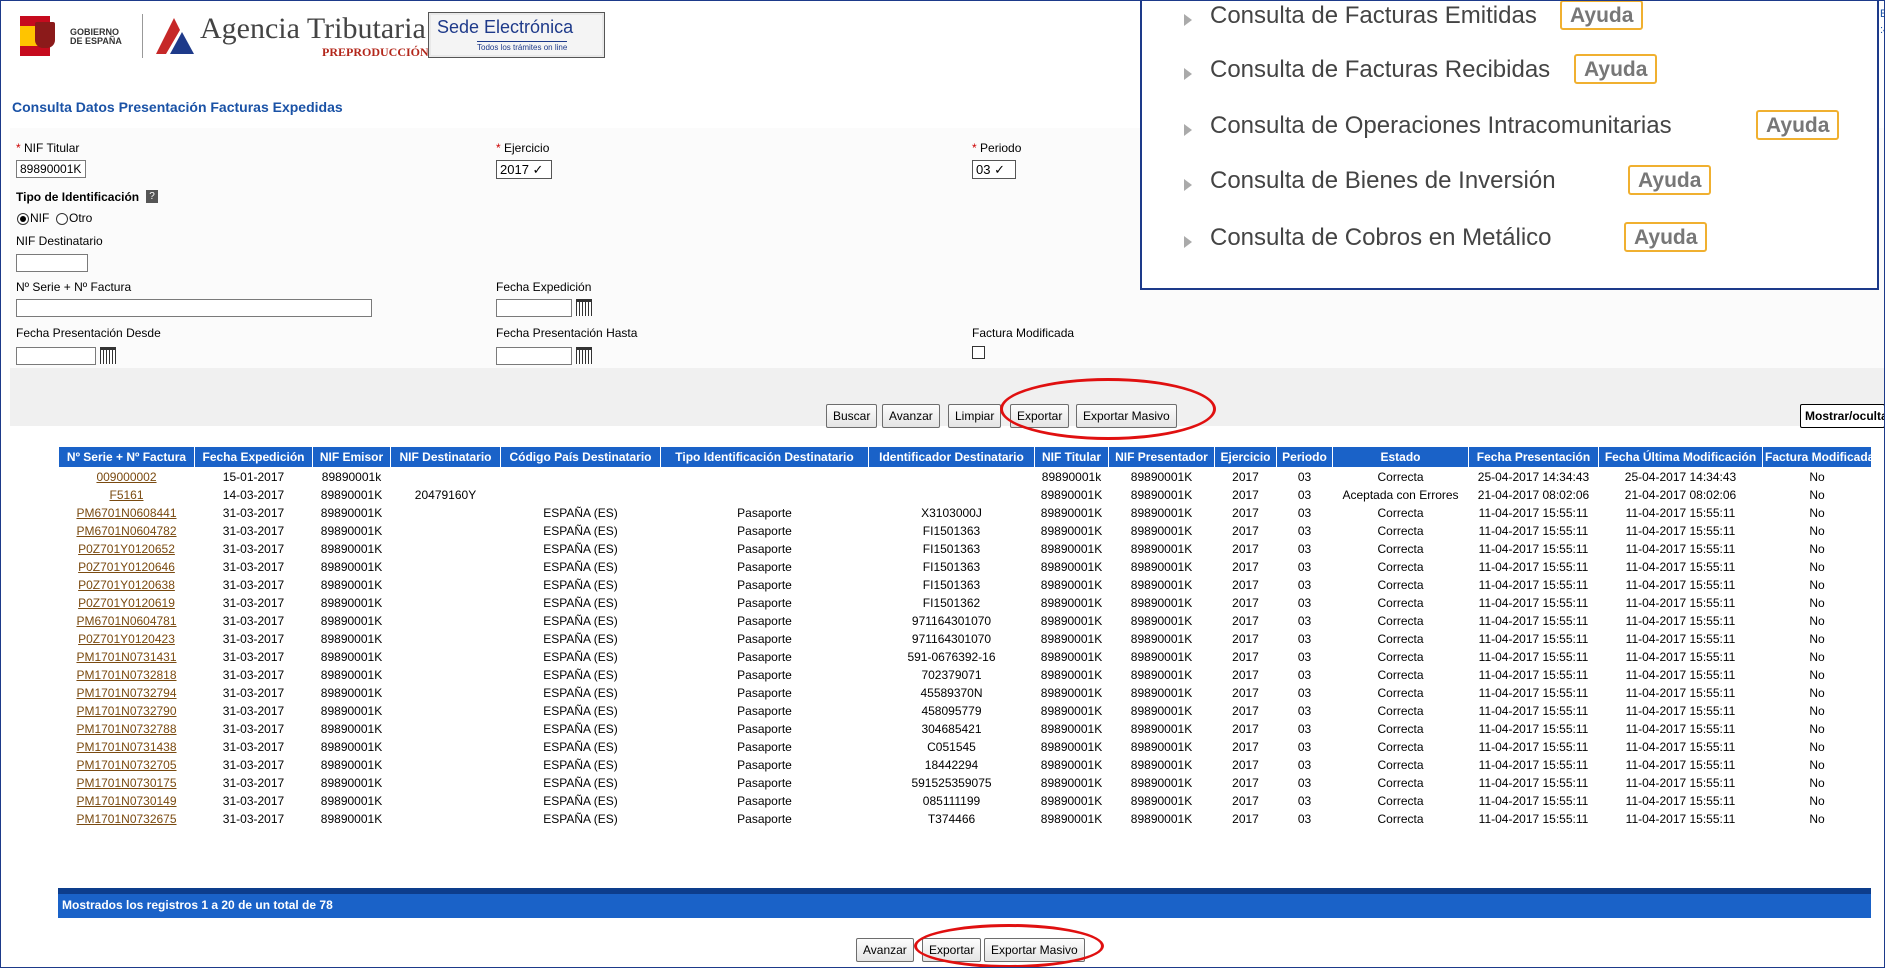 This screenshot has height=968, width=1885. Describe the element at coordinates (764, 457) in the screenshot. I see `column-header: Tipo Identificación Destinatario` at that location.